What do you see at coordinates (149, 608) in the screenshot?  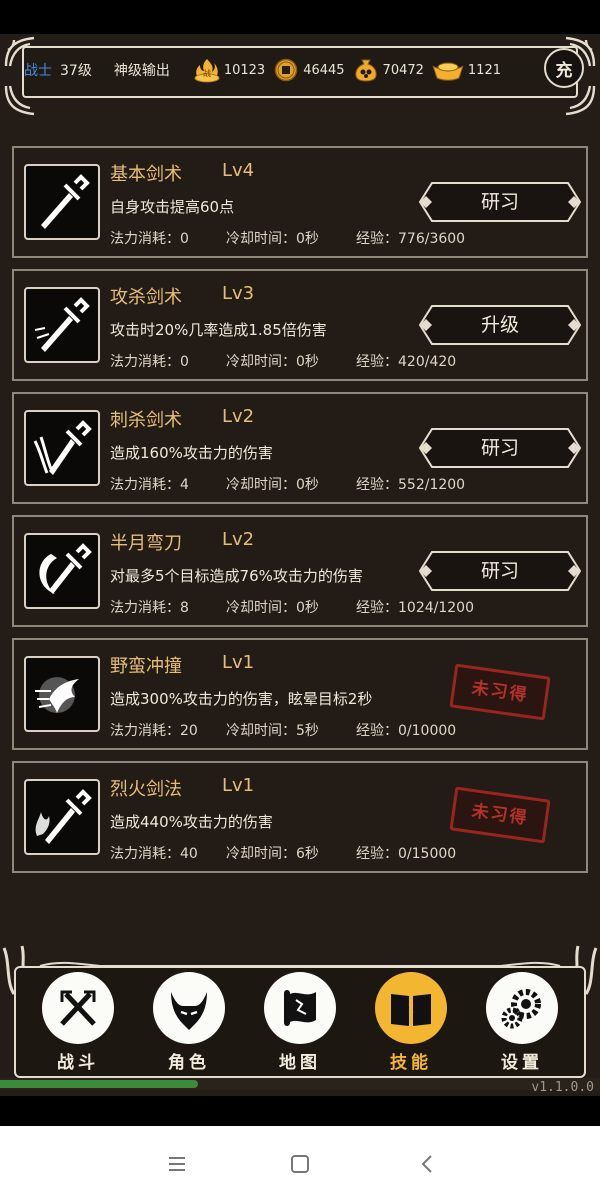 I see `mana-cost: 法力消耗：8` at bounding box center [149, 608].